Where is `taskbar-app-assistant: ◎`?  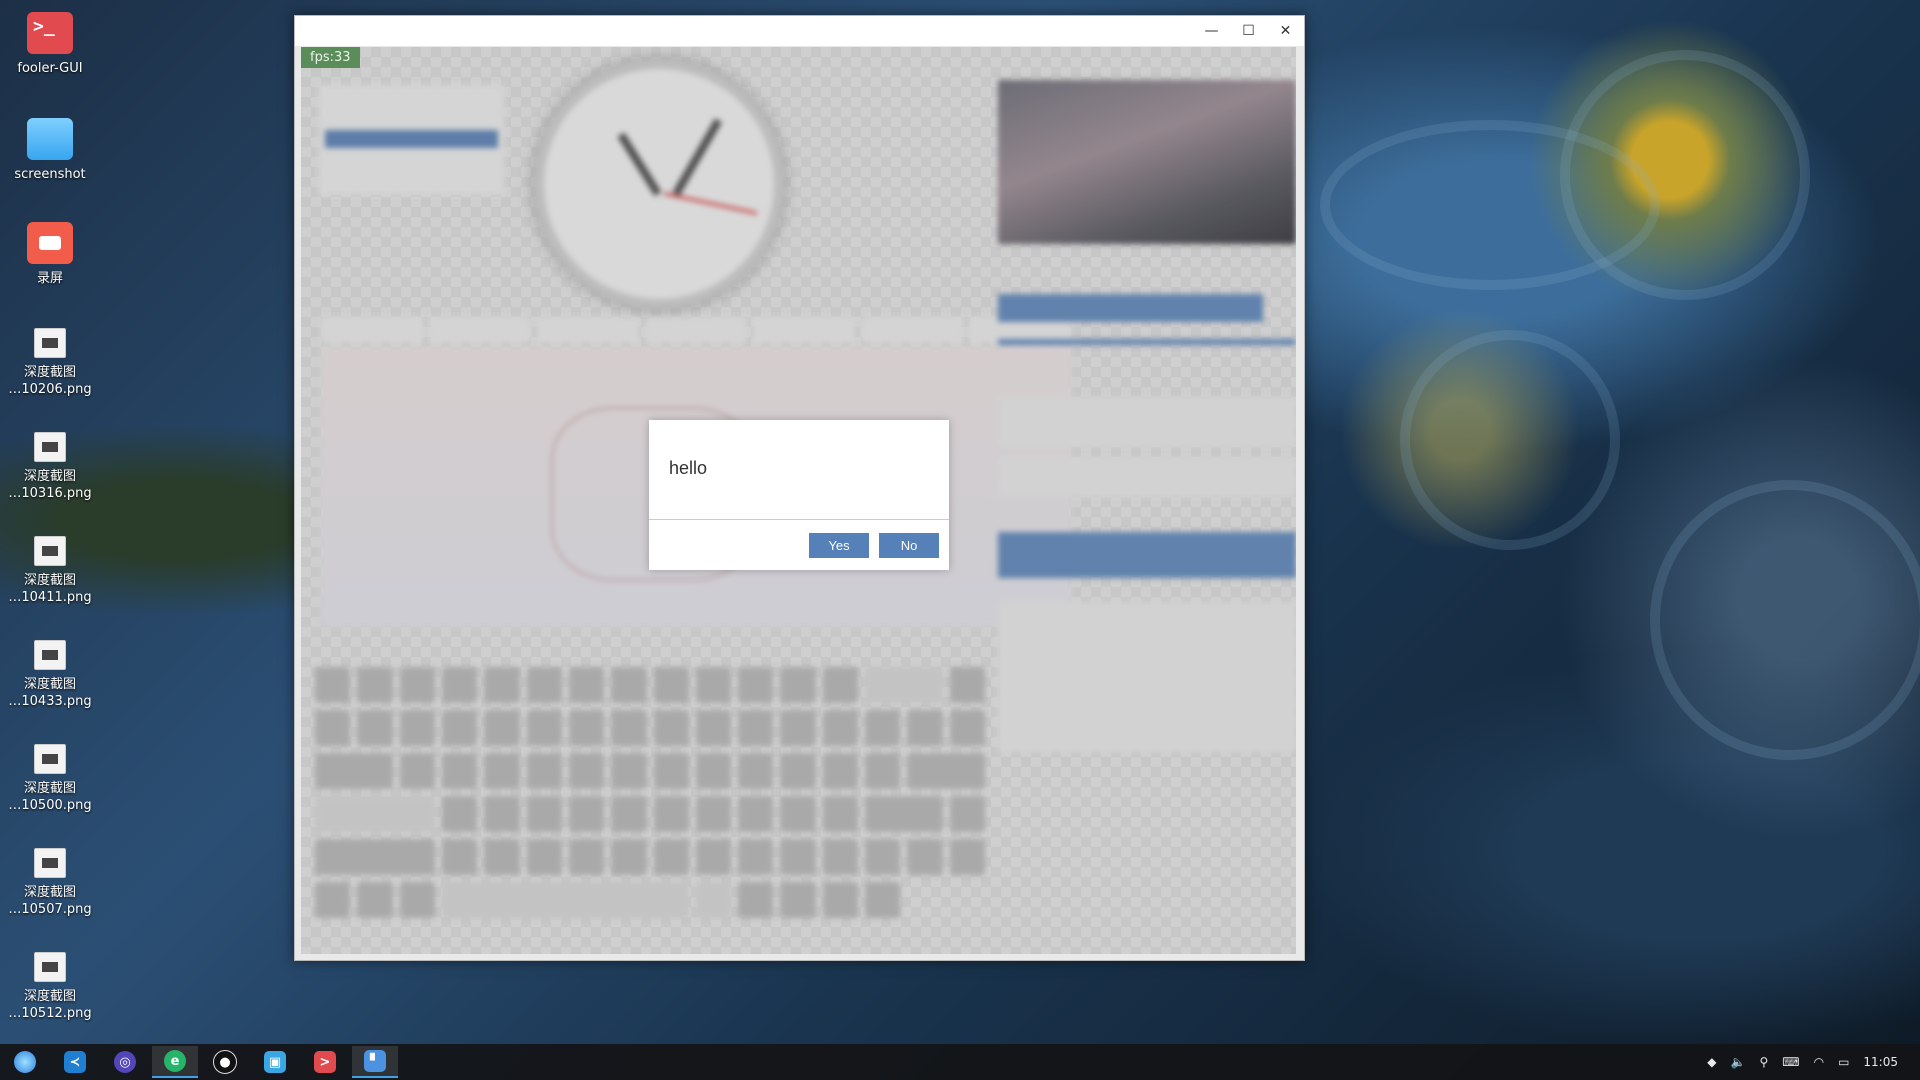
taskbar-app-assistant: ◎ is located at coordinates (125, 1062).